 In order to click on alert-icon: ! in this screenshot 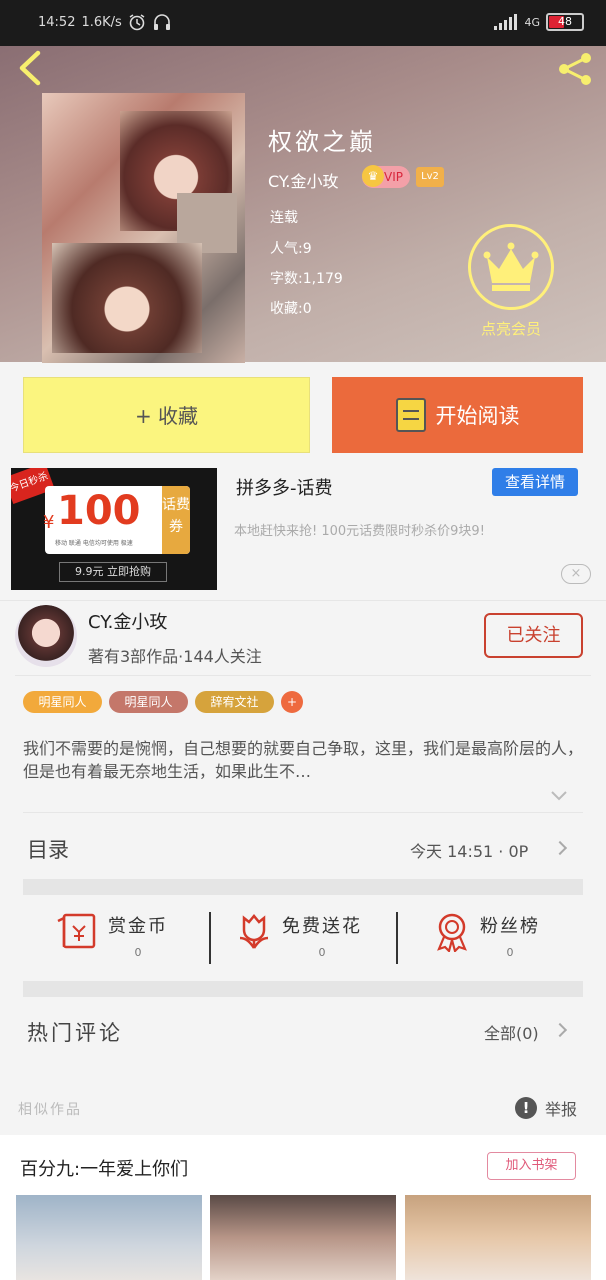, I will do `click(526, 1108)`.